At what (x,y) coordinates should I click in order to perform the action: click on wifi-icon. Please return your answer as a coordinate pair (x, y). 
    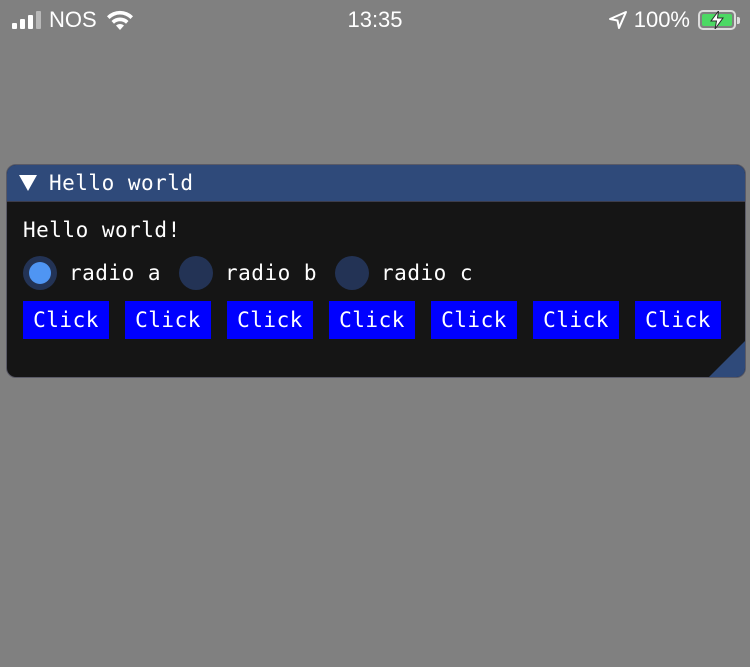
    Looking at the image, I should click on (119, 20).